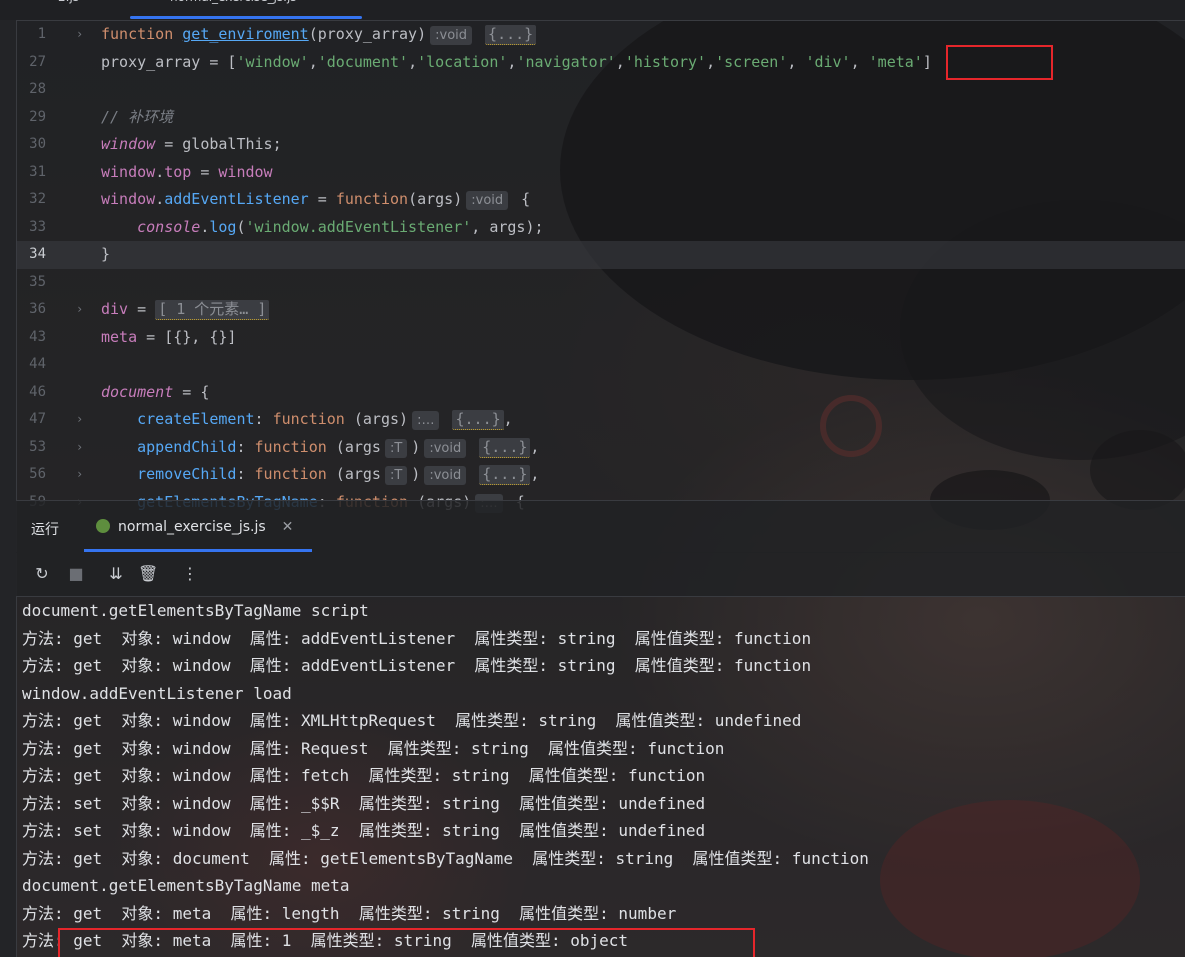 This screenshot has height=957, width=1185. Describe the element at coordinates (37, 144) in the screenshot. I see `line-number: 30` at that location.